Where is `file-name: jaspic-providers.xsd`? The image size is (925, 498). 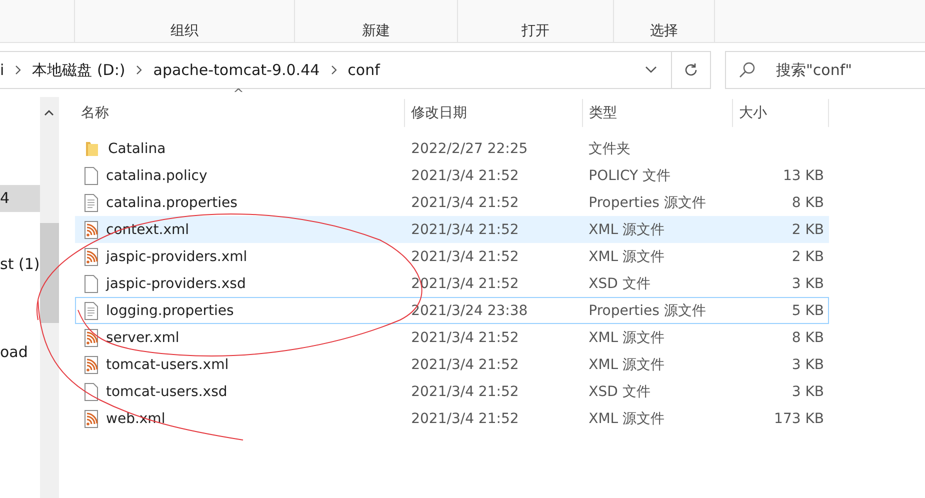 file-name: jaspic-providers.xsd is located at coordinates (176, 284).